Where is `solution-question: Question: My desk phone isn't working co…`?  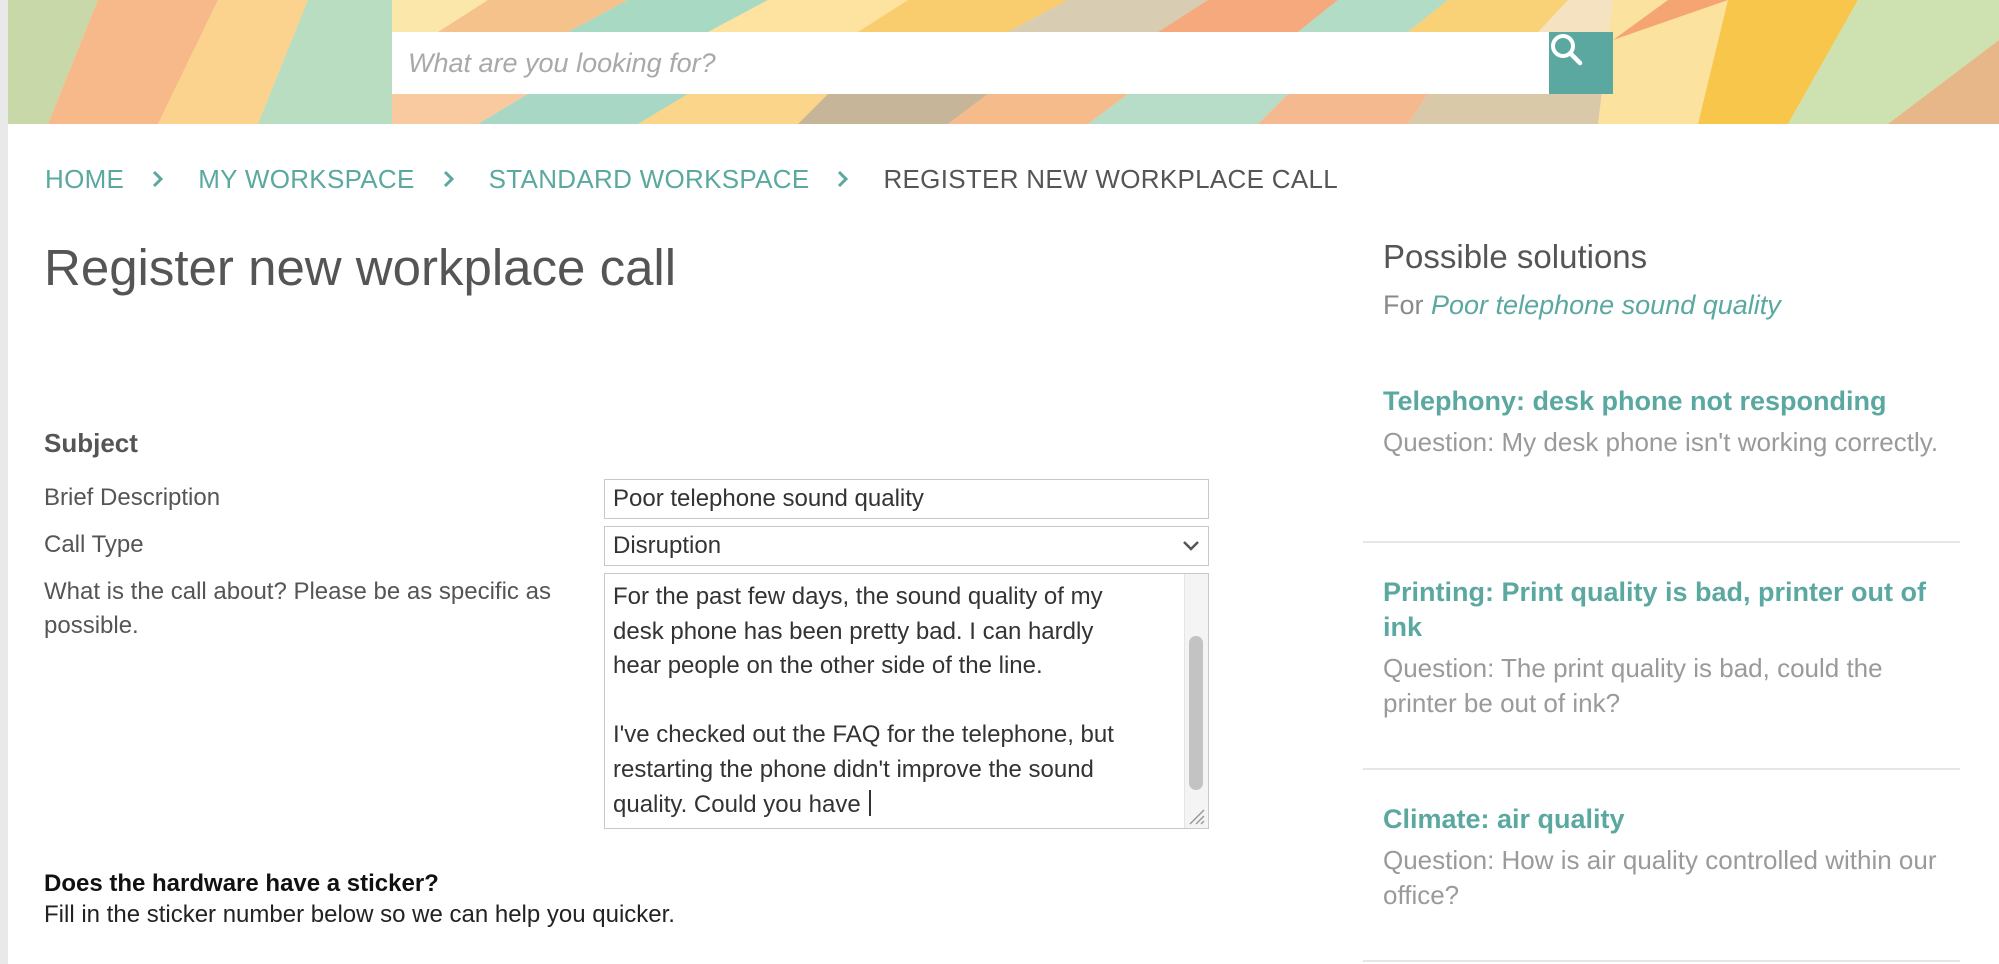
solution-question: Question: My desk phone isn't working co… is located at coordinates (1661, 442).